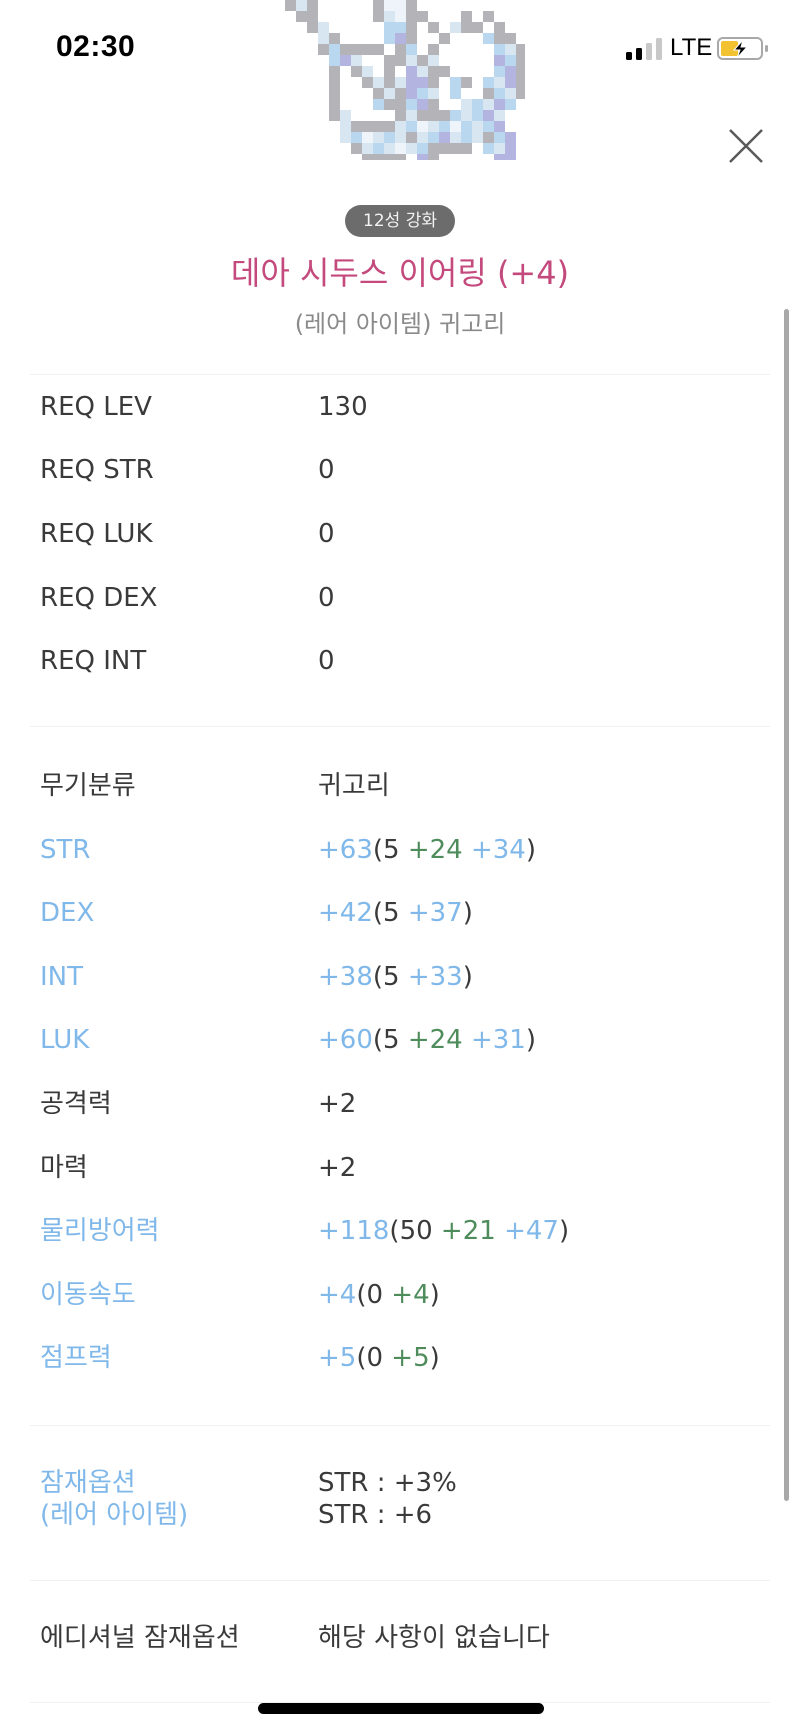  I want to click on close-button, so click(746, 146).